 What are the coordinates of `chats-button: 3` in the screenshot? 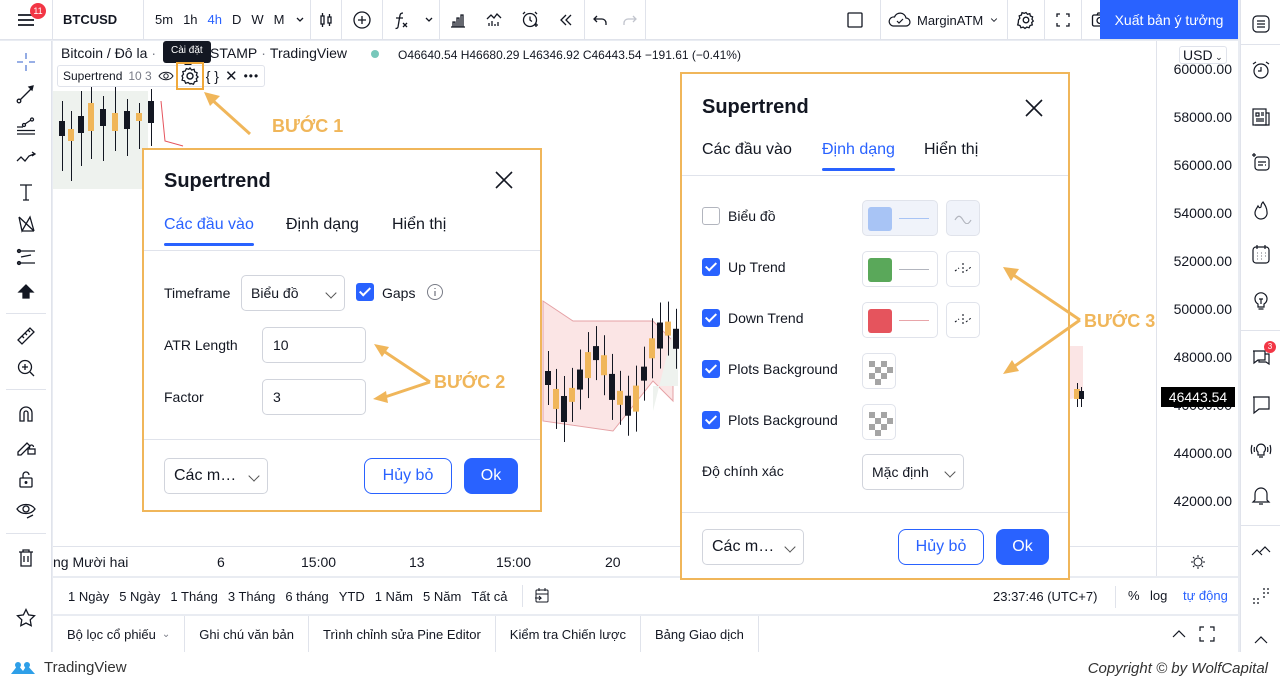 It's located at (1262, 355).